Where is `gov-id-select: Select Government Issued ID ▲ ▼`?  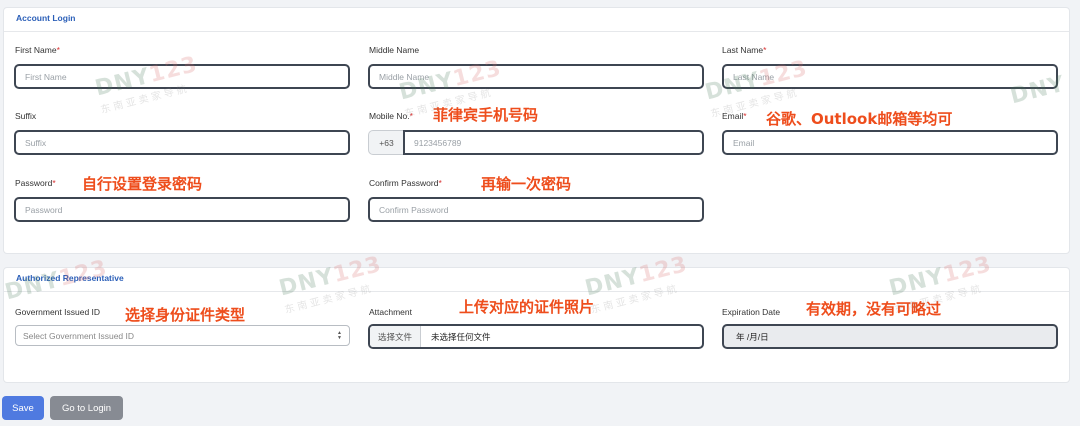
gov-id-select: Select Government Issued ID ▲ ▼ is located at coordinates (182, 335).